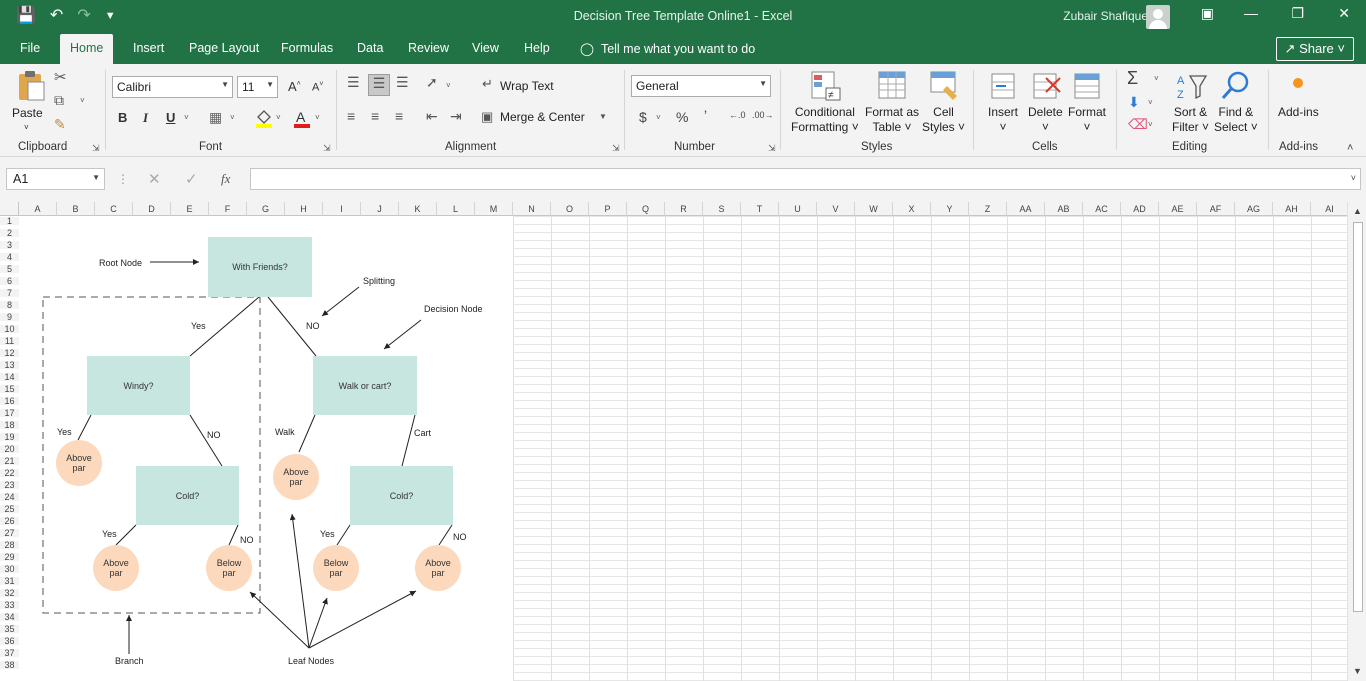 This screenshot has height=681, width=1366. I want to click on column-header: AD, so click(1140, 209).